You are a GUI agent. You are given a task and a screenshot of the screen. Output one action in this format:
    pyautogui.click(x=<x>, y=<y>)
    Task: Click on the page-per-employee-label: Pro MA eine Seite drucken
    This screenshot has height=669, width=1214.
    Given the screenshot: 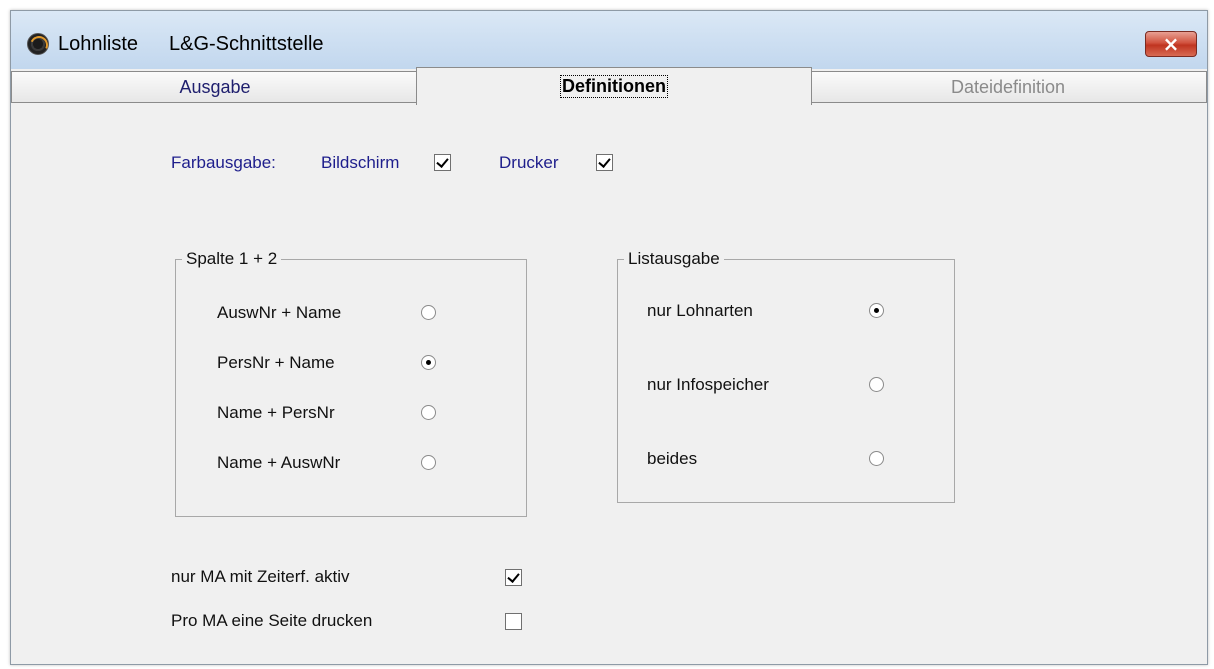 What is the action you would take?
    pyautogui.click(x=272, y=620)
    